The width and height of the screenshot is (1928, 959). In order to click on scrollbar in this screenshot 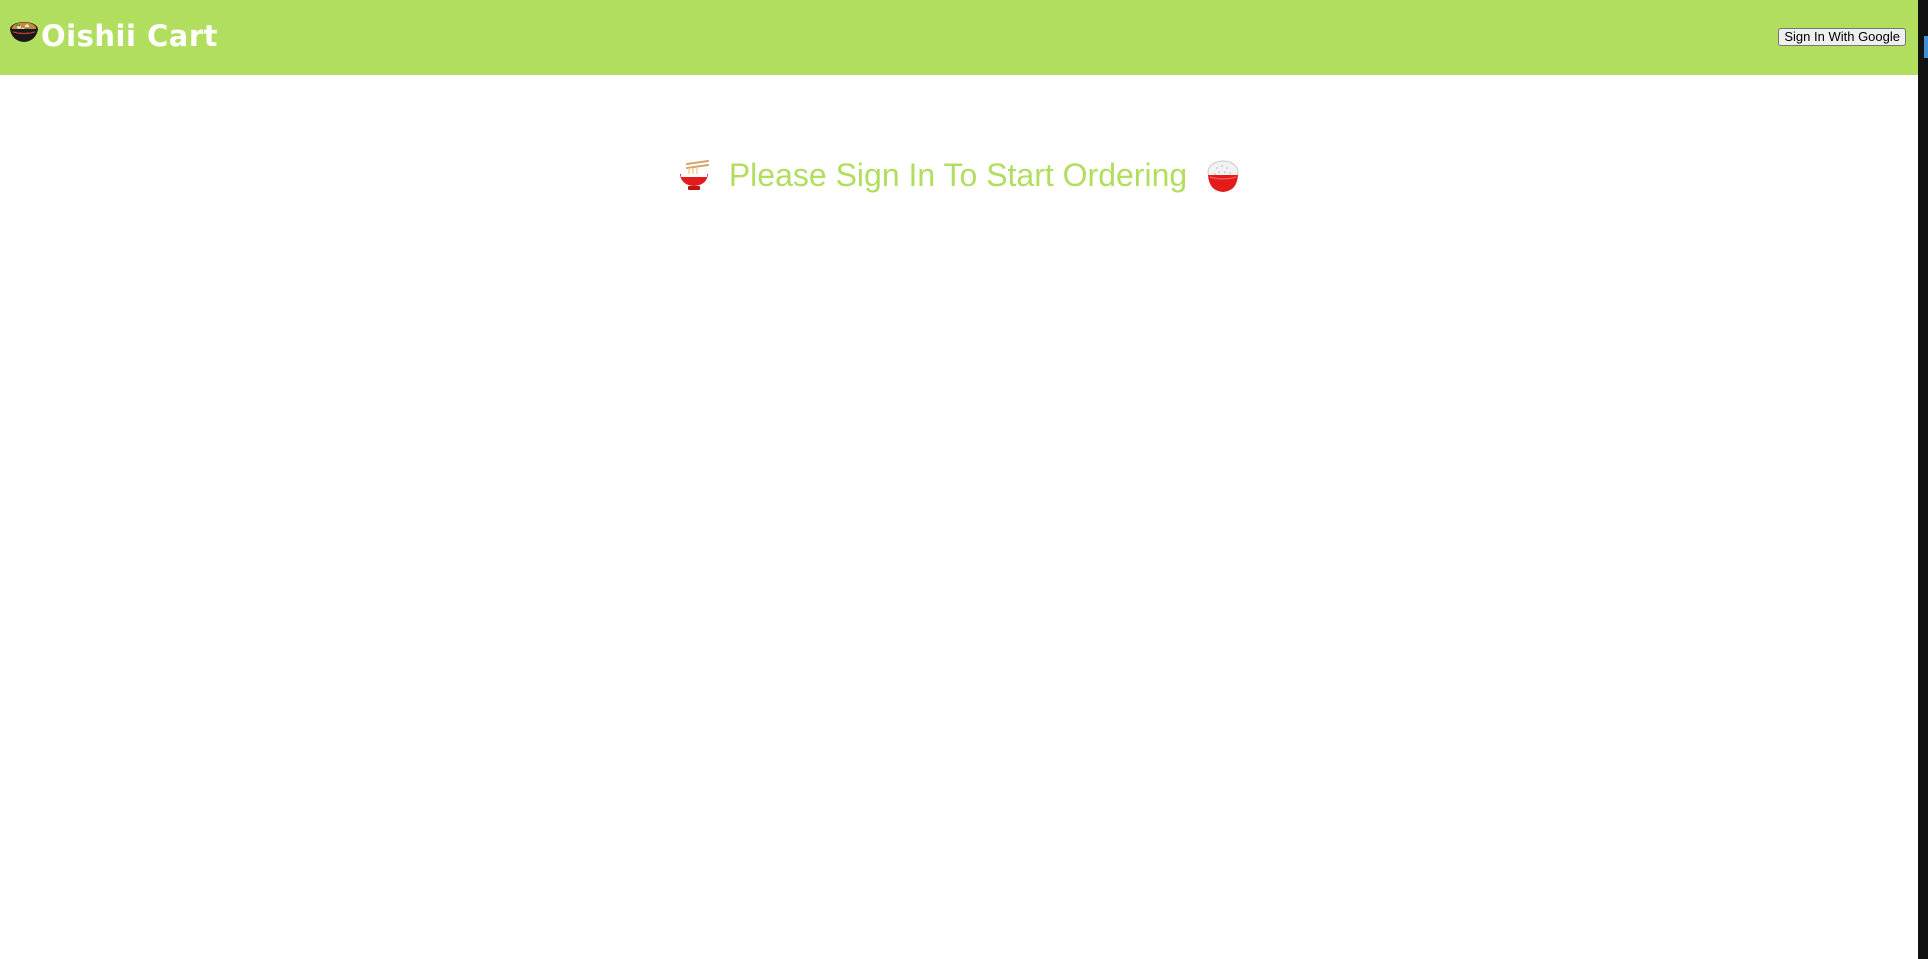, I will do `click(1923, 479)`.